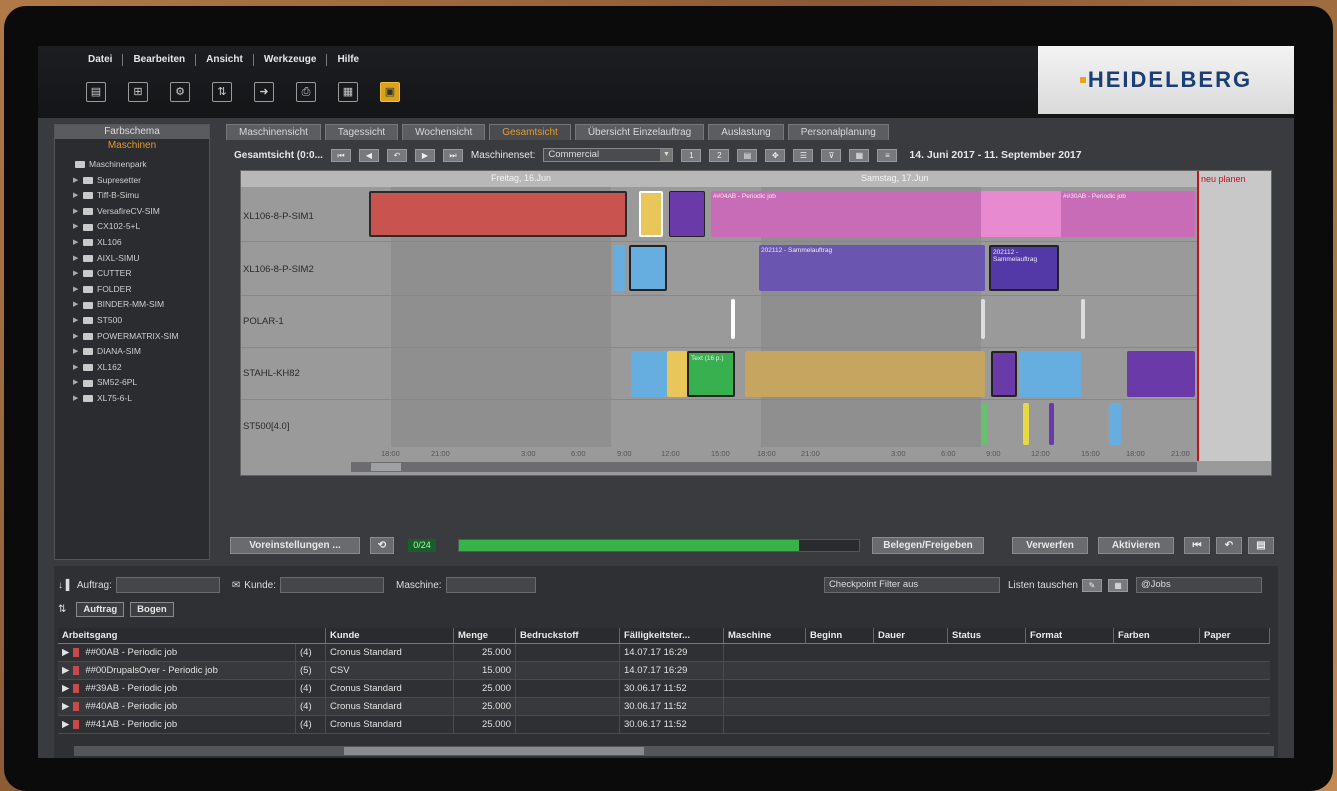  What do you see at coordinates (180, 92) in the screenshot?
I see `settings-icon: ⚙` at bounding box center [180, 92].